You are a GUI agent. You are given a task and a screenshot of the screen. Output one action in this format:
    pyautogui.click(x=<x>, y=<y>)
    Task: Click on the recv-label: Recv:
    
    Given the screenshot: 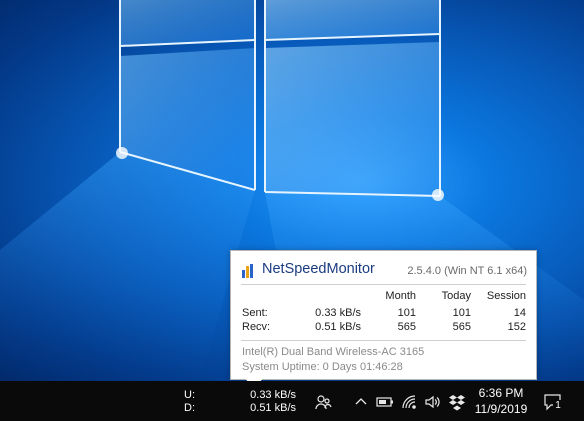 What is the action you would take?
    pyautogui.click(x=256, y=327)
    